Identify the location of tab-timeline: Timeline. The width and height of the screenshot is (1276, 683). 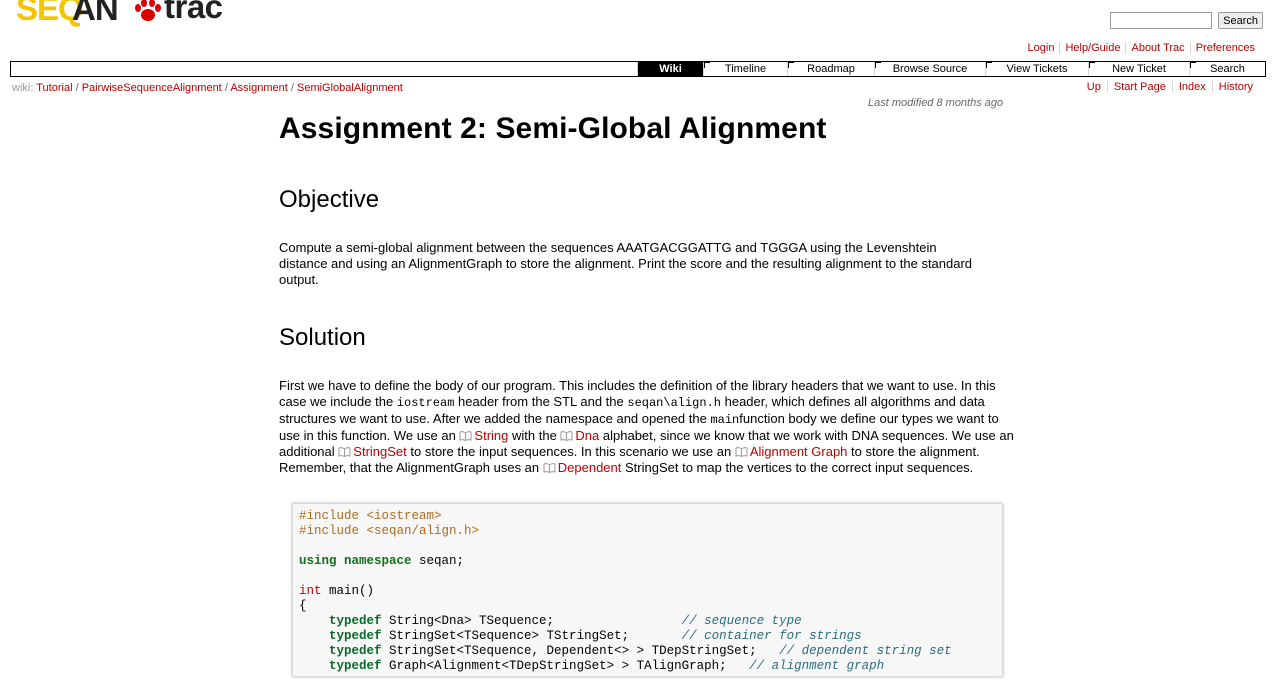
(745, 69).